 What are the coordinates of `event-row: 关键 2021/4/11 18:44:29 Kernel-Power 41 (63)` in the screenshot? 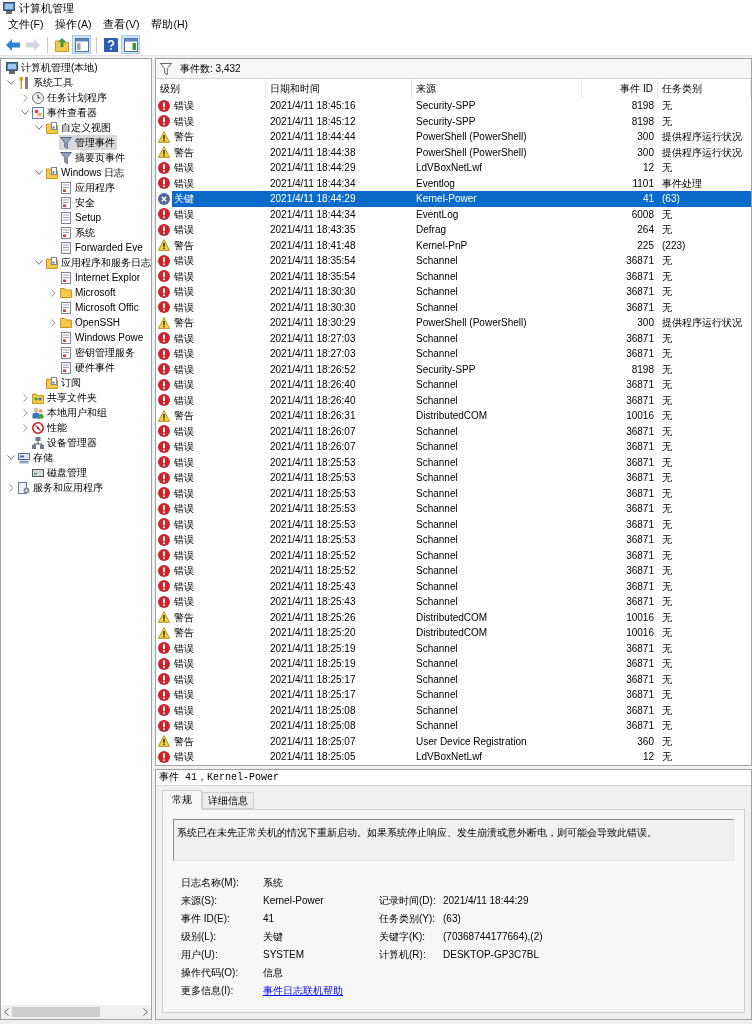 It's located at (461, 199).